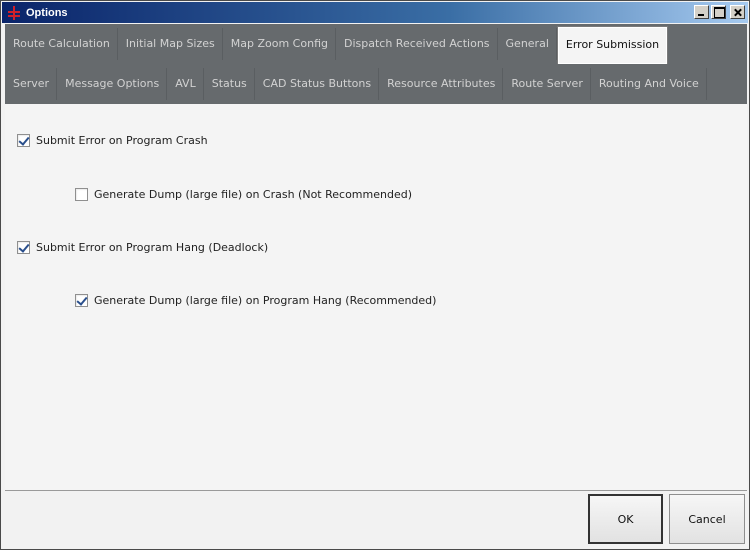 The height and width of the screenshot is (550, 750). I want to click on title-bar: Options, so click(375, 12).